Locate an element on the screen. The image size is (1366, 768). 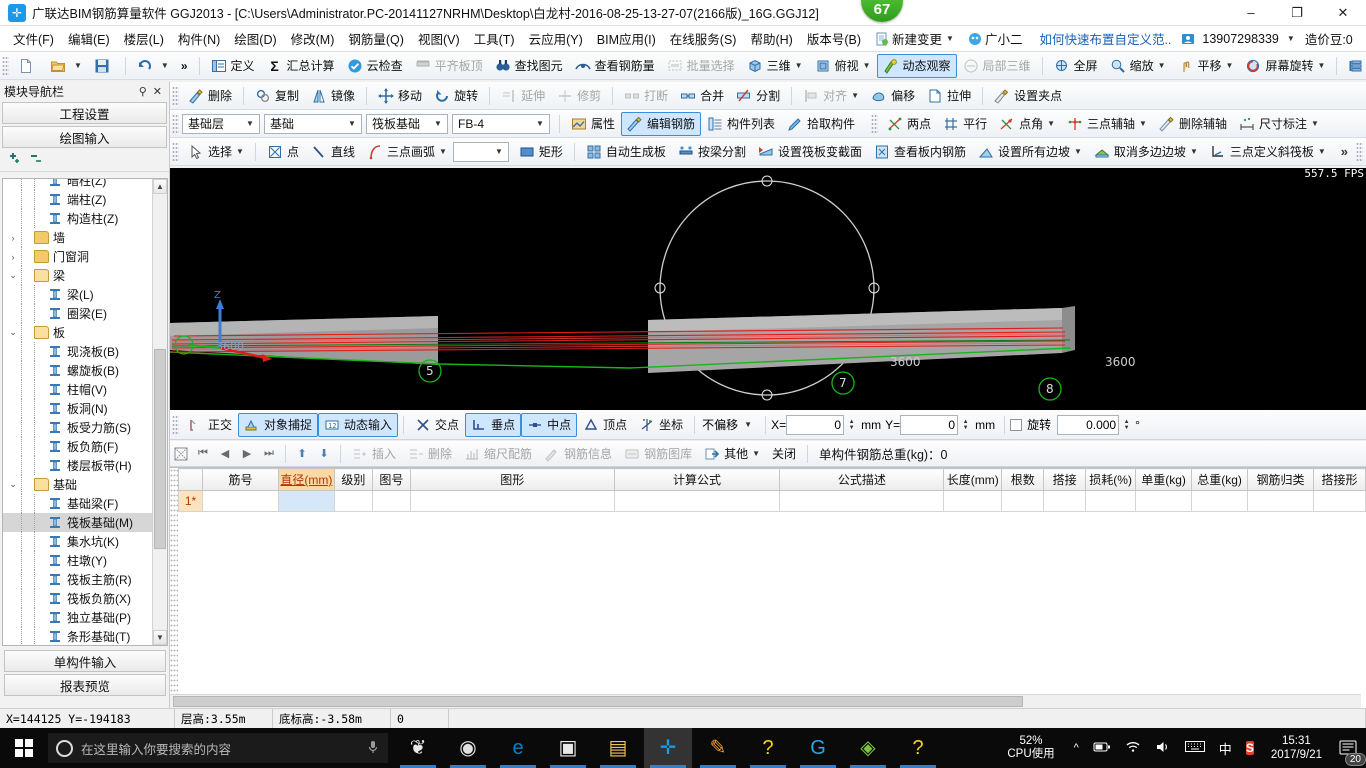
minimize-button: – is located at coordinates (1251, 13).